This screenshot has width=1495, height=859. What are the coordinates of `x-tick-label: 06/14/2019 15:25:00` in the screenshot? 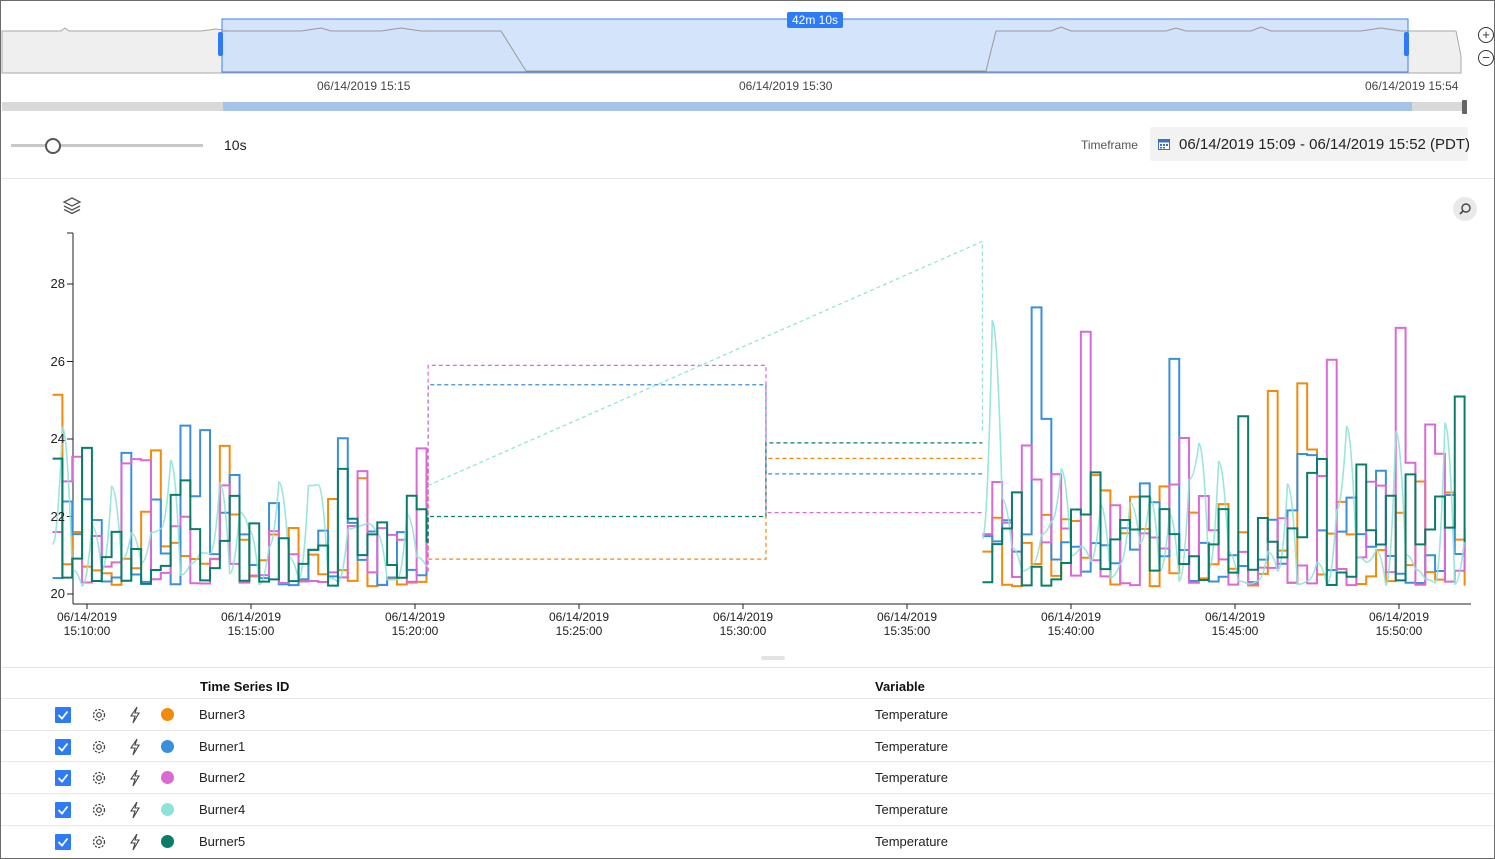 It's located at (579, 624).